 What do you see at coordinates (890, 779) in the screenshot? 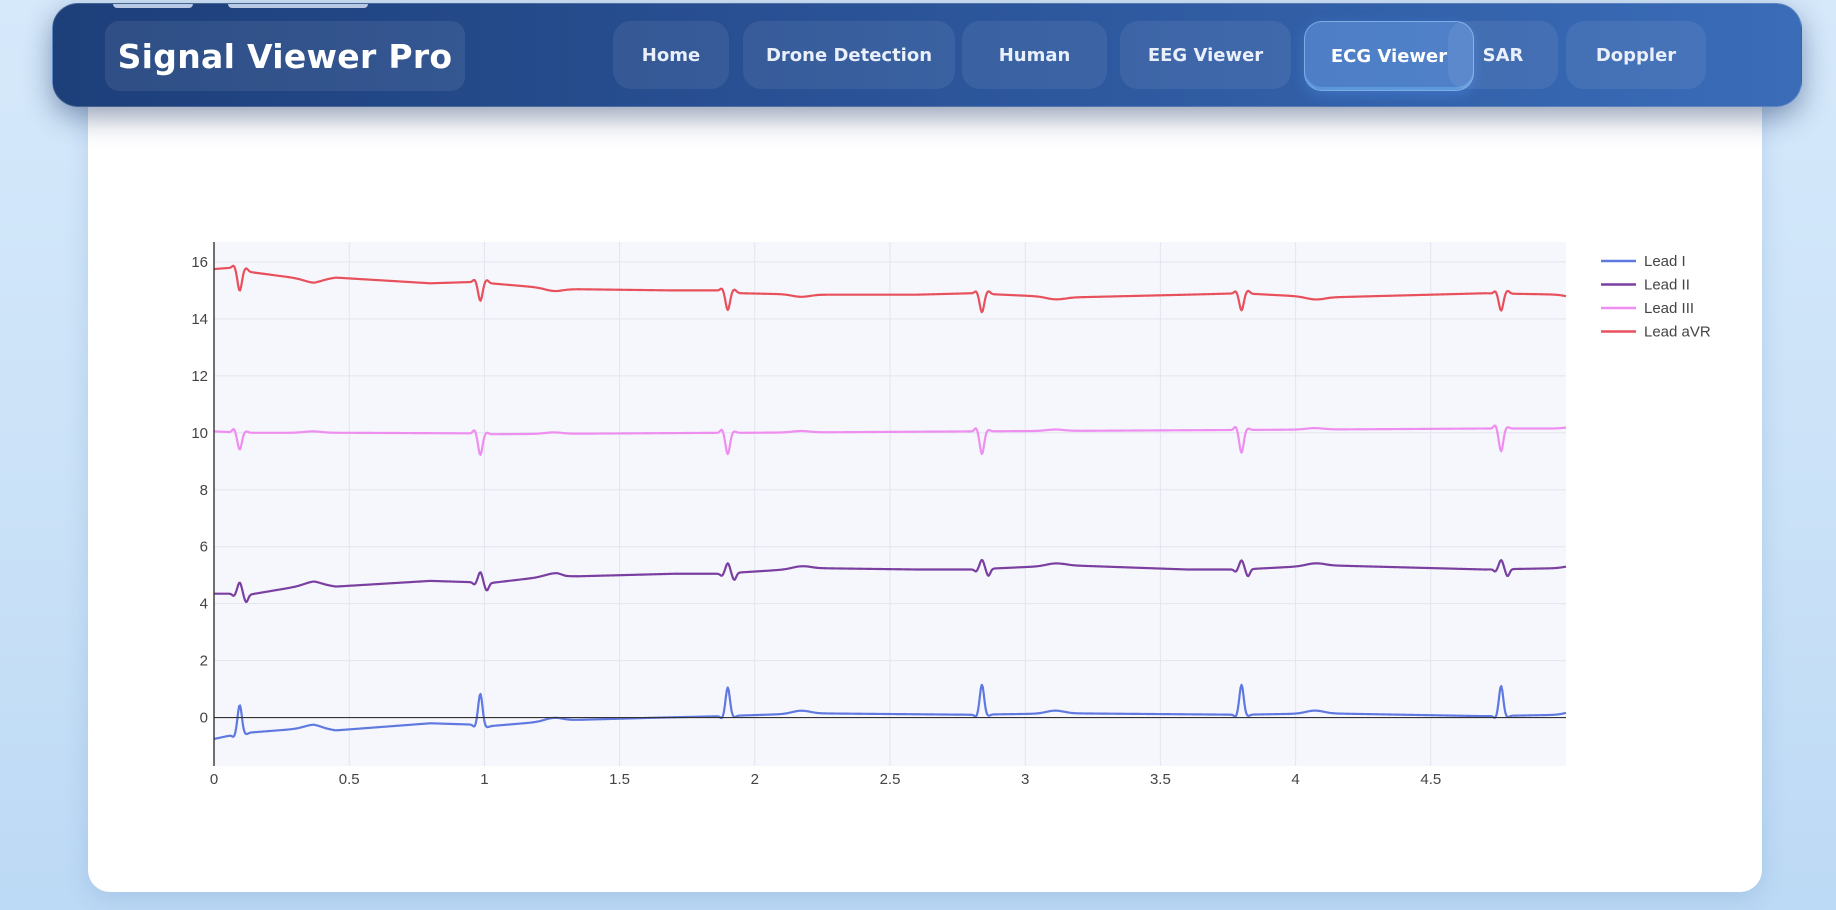
I see `x-tick-label: 2.5` at bounding box center [890, 779].